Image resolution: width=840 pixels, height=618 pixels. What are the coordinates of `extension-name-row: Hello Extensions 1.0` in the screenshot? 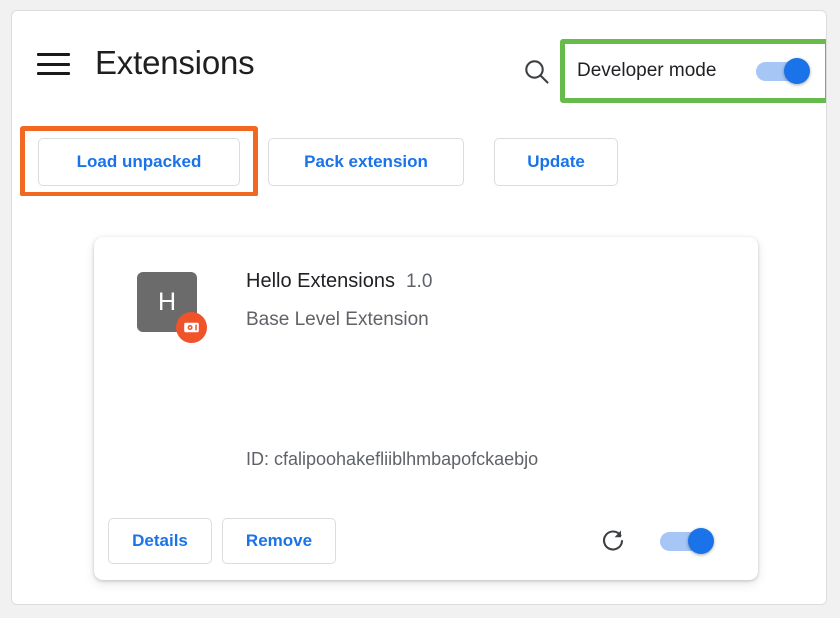 It's located at (339, 281).